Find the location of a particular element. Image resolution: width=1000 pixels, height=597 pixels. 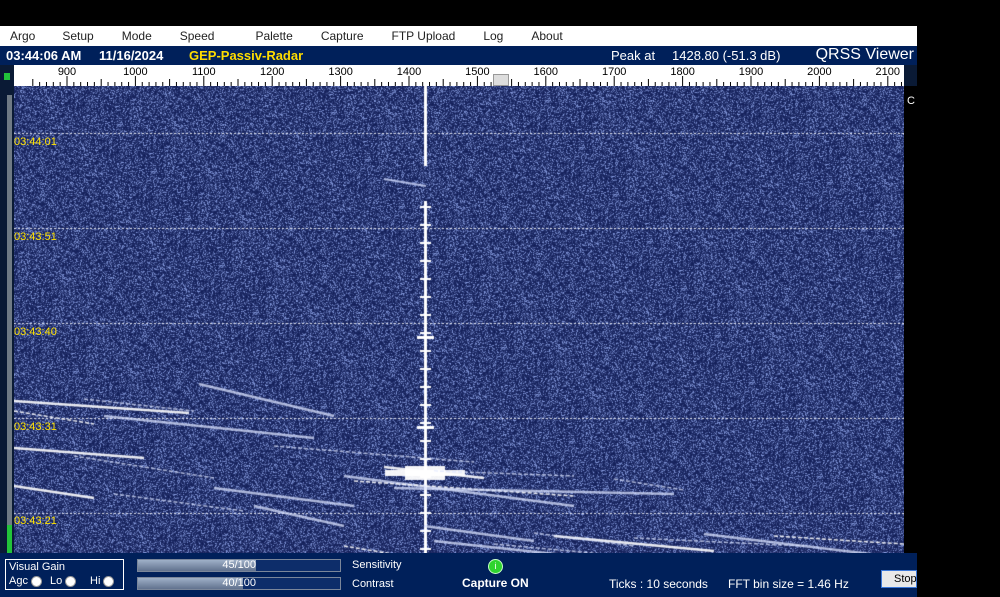

ruler-label: 1700 is located at coordinates (614, 72).